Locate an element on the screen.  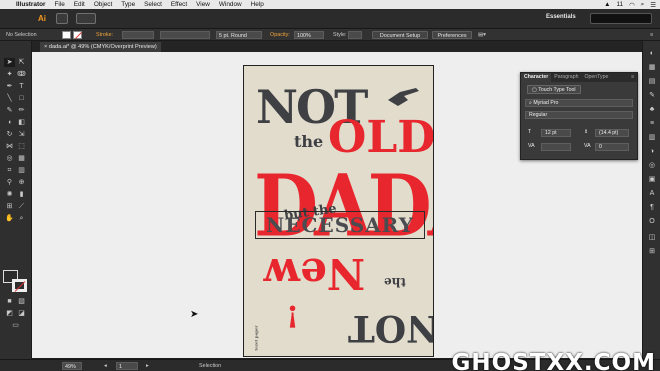
help-search-input is located at coordinates (621, 18).